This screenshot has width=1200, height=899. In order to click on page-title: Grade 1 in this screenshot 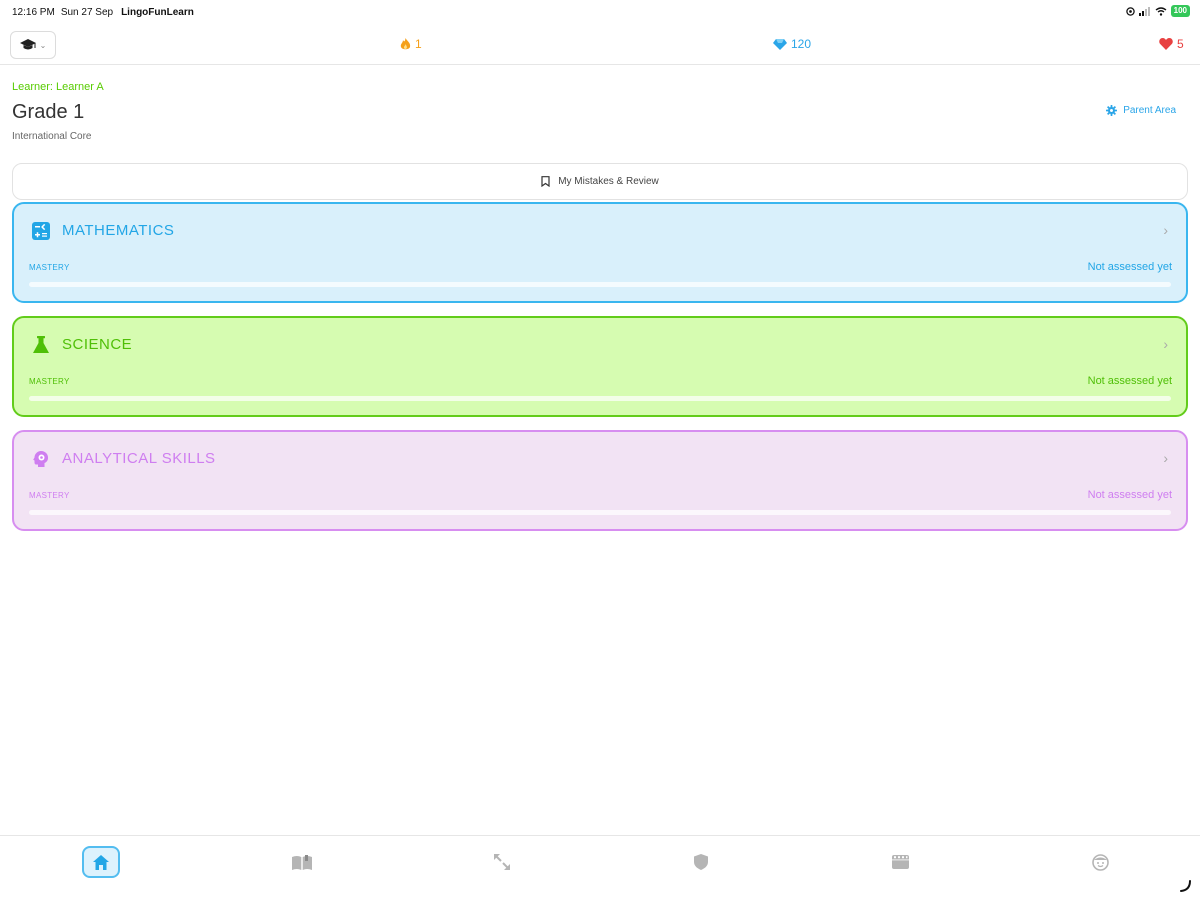, I will do `click(48, 112)`.